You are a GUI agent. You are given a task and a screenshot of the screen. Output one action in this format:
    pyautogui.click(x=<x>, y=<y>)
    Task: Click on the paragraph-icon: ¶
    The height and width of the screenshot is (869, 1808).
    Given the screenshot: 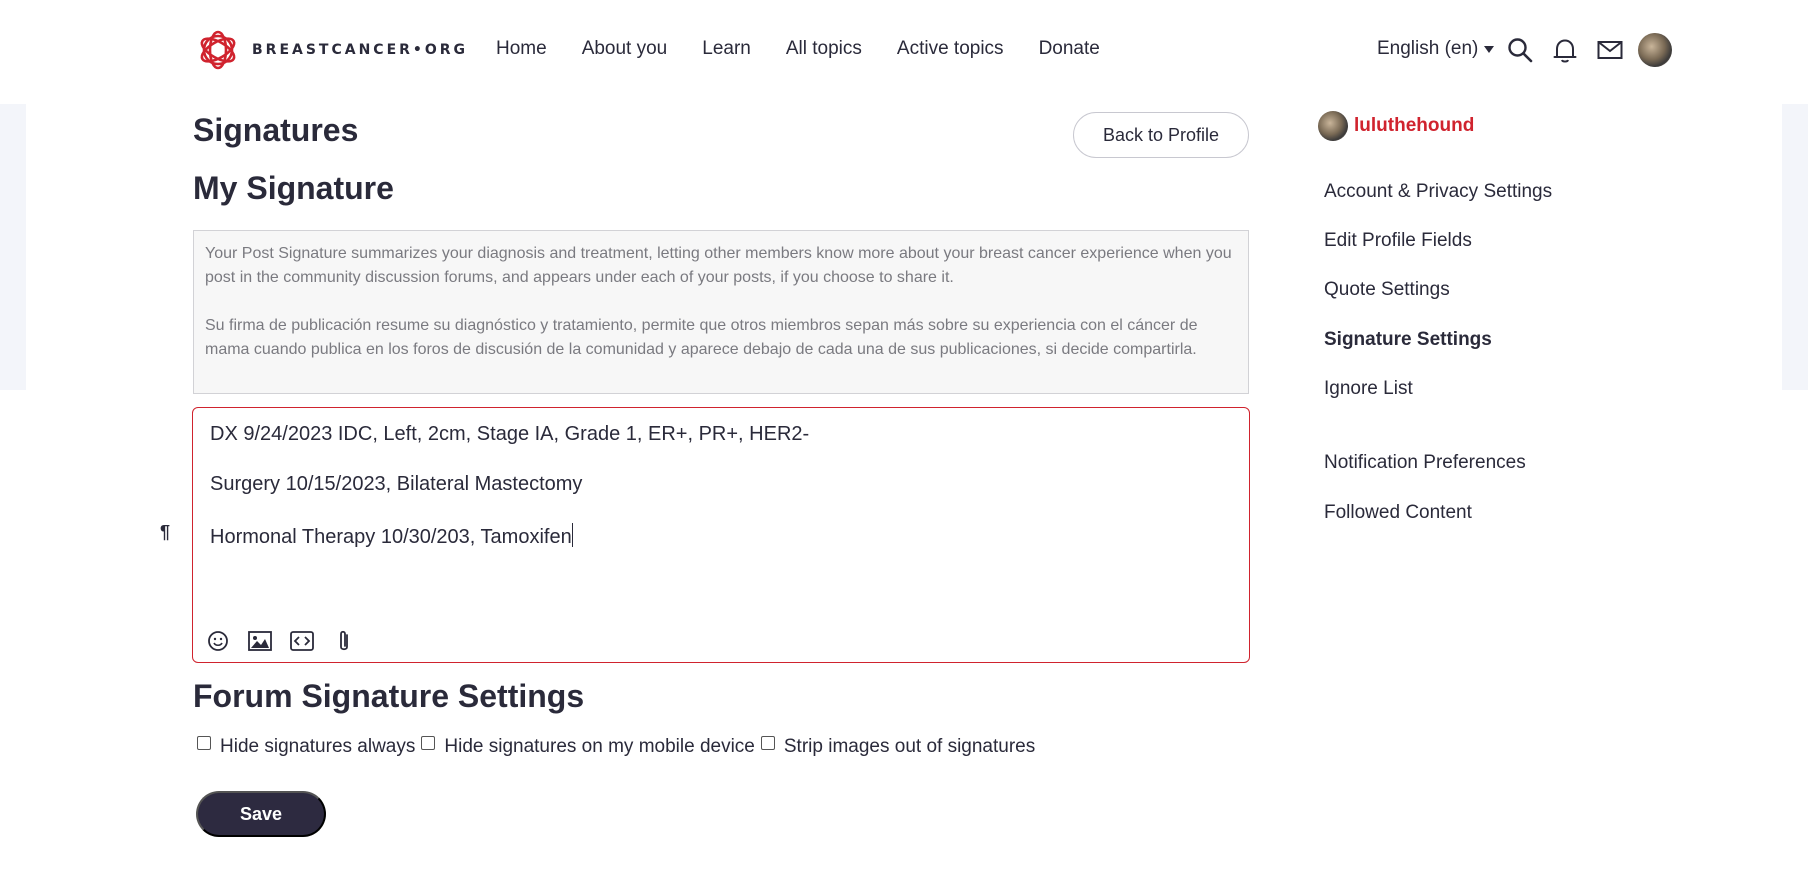 What is the action you would take?
    pyautogui.click(x=165, y=532)
    